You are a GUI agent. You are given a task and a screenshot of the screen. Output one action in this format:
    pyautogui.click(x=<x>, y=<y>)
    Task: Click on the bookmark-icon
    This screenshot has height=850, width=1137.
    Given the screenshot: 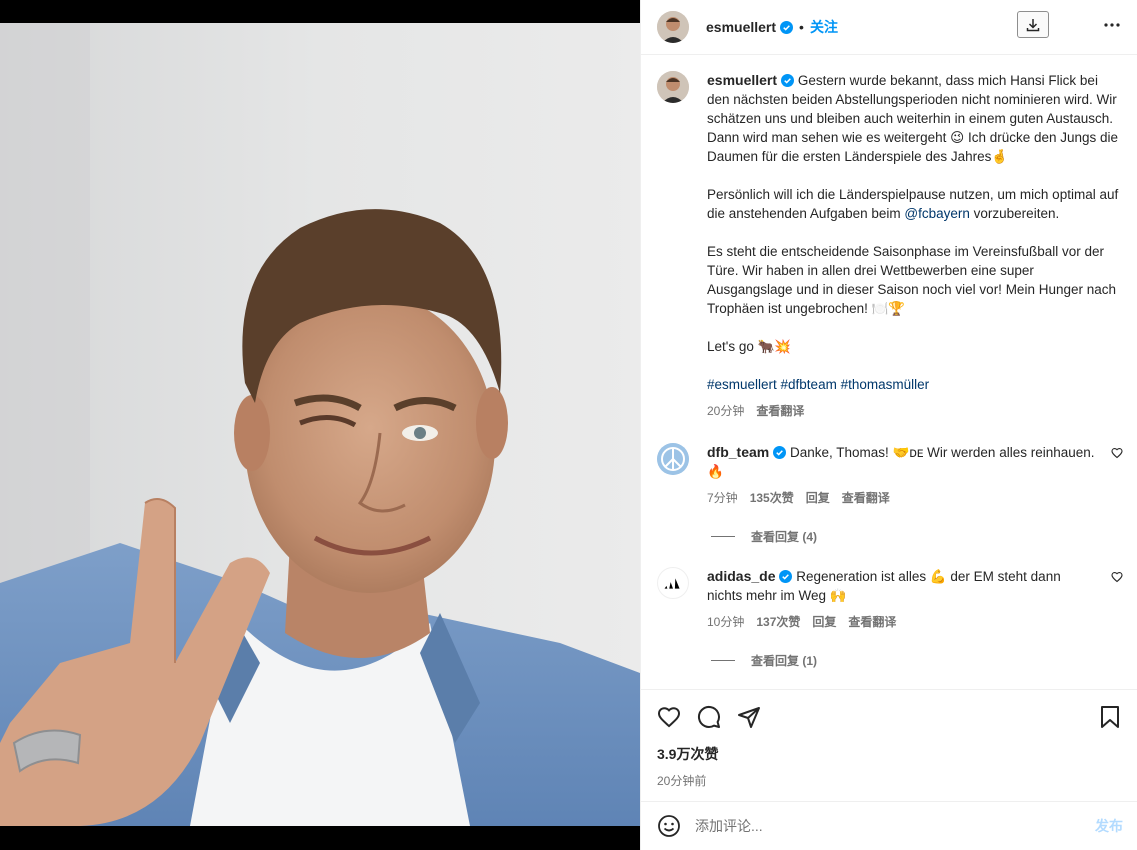 What is the action you would take?
    pyautogui.click(x=1110, y=717)
    